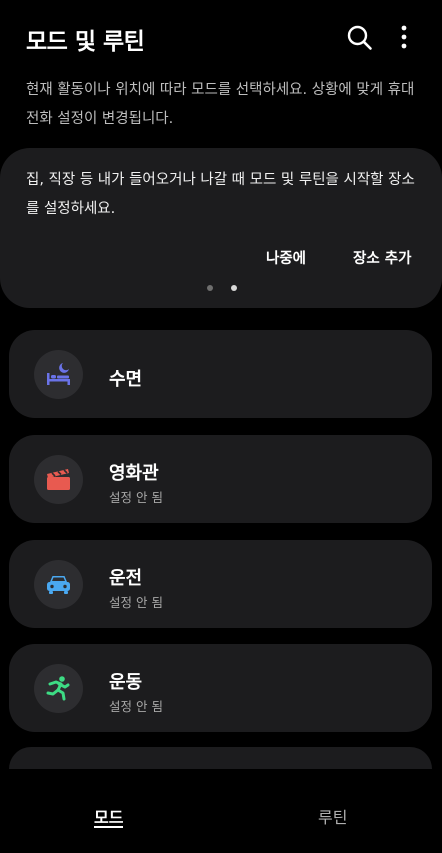  What do you see at coordinates (58, 479) in the screenshot?
I see `clapperboard-icon` at bounding box center [58, 479].